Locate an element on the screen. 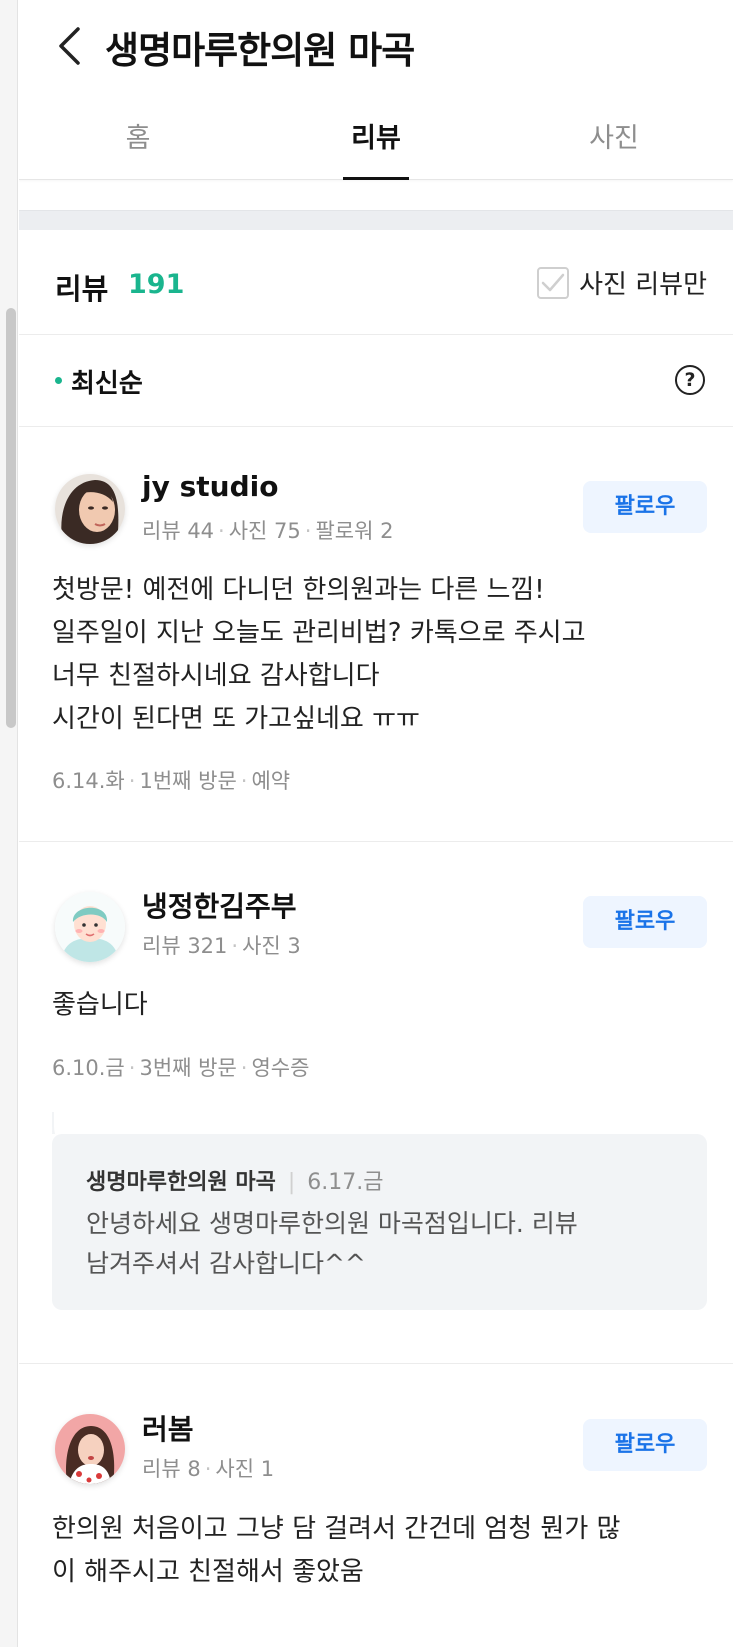 The width and height of the screenshot is (733, 1647). visit-type: 영수증 is located at coordinates (280, 1068).